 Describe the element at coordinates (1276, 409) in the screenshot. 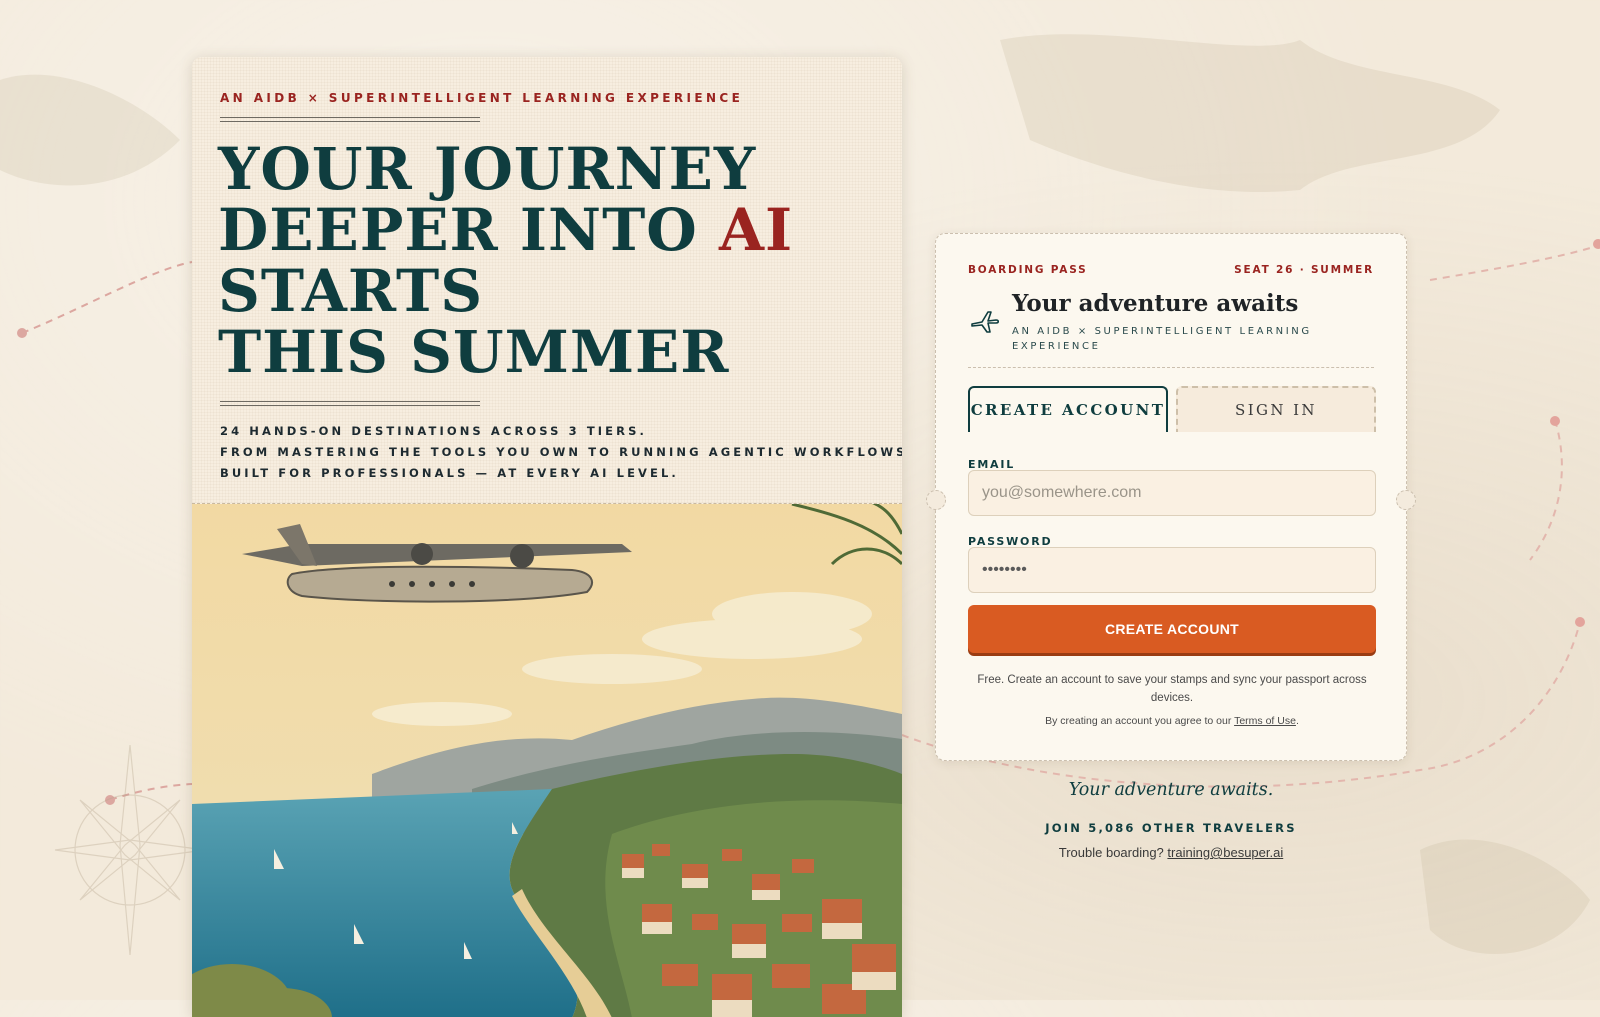

I see `tab-sign-in: SIGN IN` at that location.